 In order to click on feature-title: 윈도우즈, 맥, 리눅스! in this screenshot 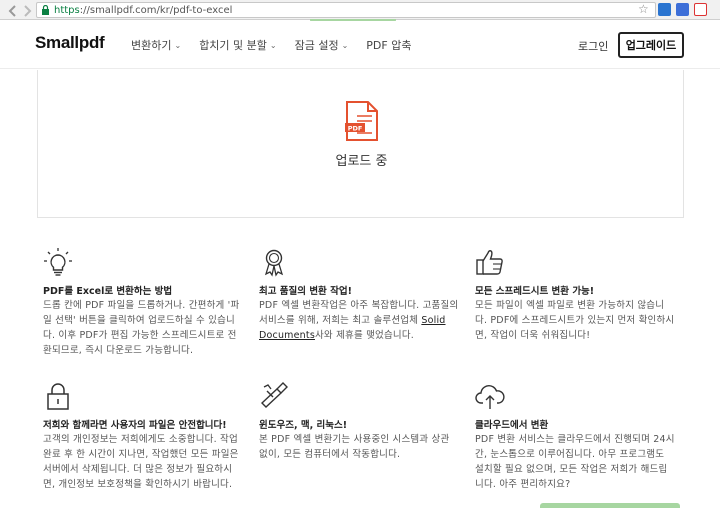, I will do `click(303, 425)`.